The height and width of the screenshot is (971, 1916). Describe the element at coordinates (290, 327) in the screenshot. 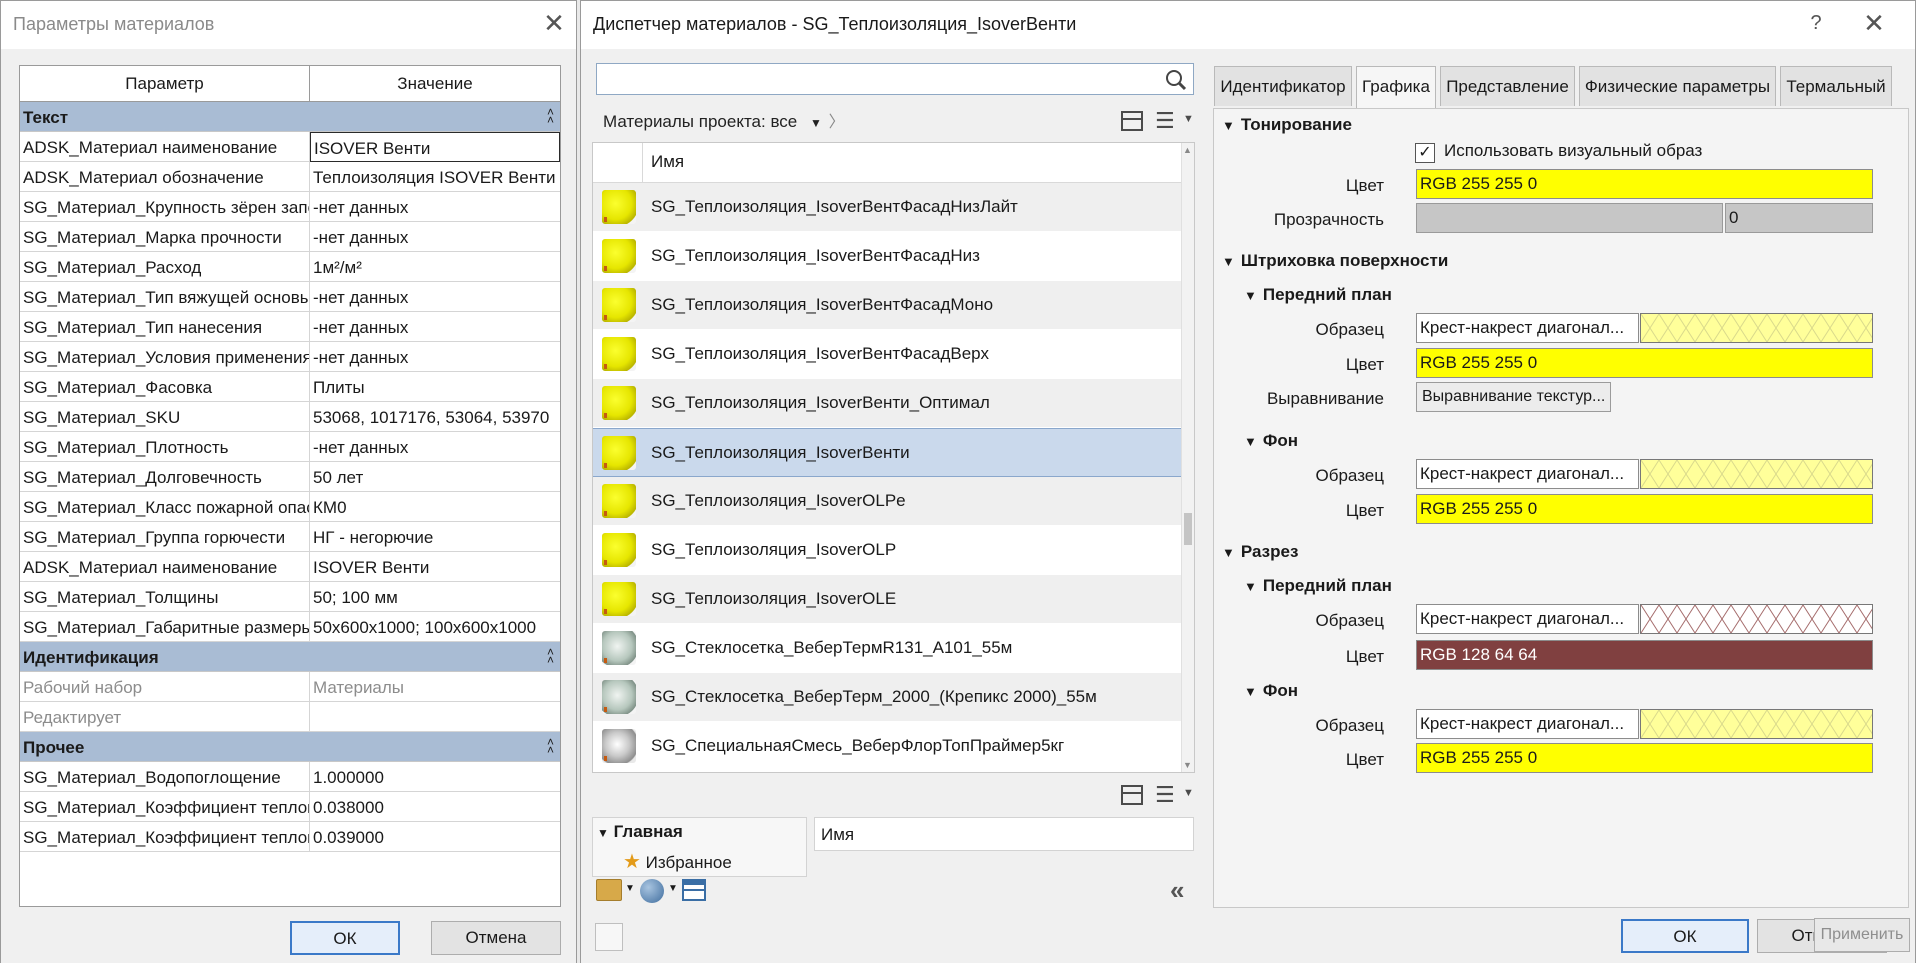

I see `table-row: SG_Материал_Тип нанесения -нет данных` at that location.